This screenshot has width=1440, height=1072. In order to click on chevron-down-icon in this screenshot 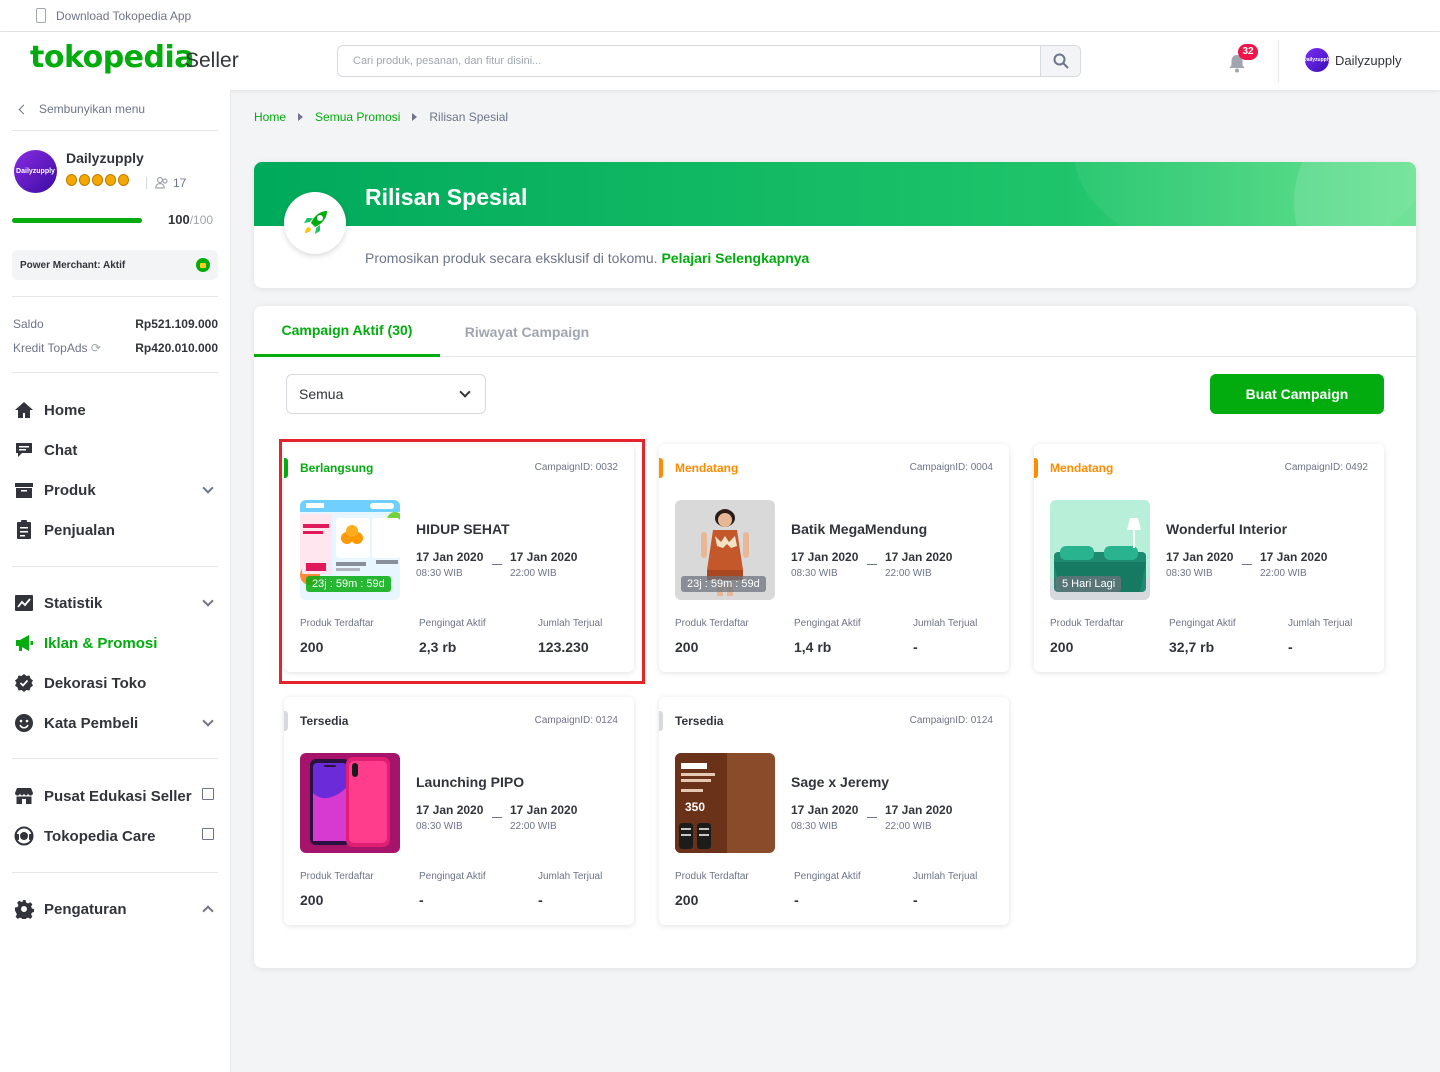, I will do `click(465, 392)`.